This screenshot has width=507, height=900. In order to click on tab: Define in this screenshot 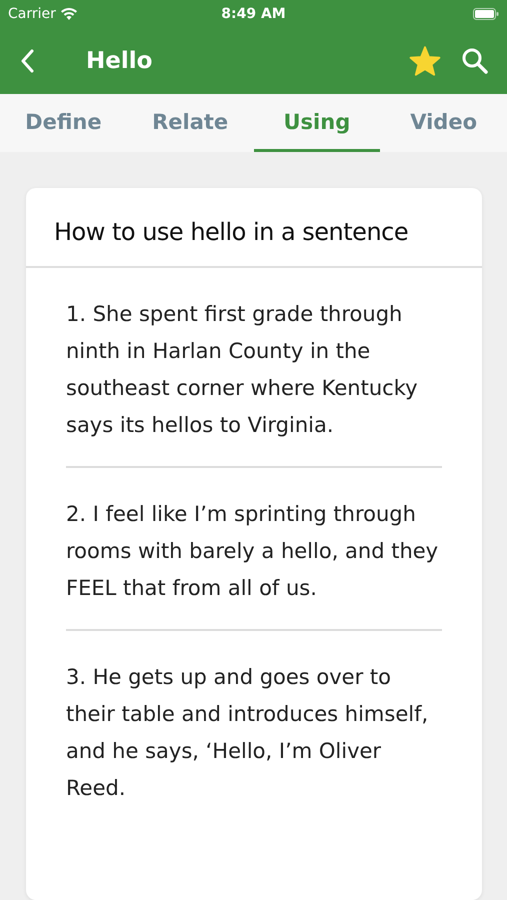, I will do `click(63, 123)`.